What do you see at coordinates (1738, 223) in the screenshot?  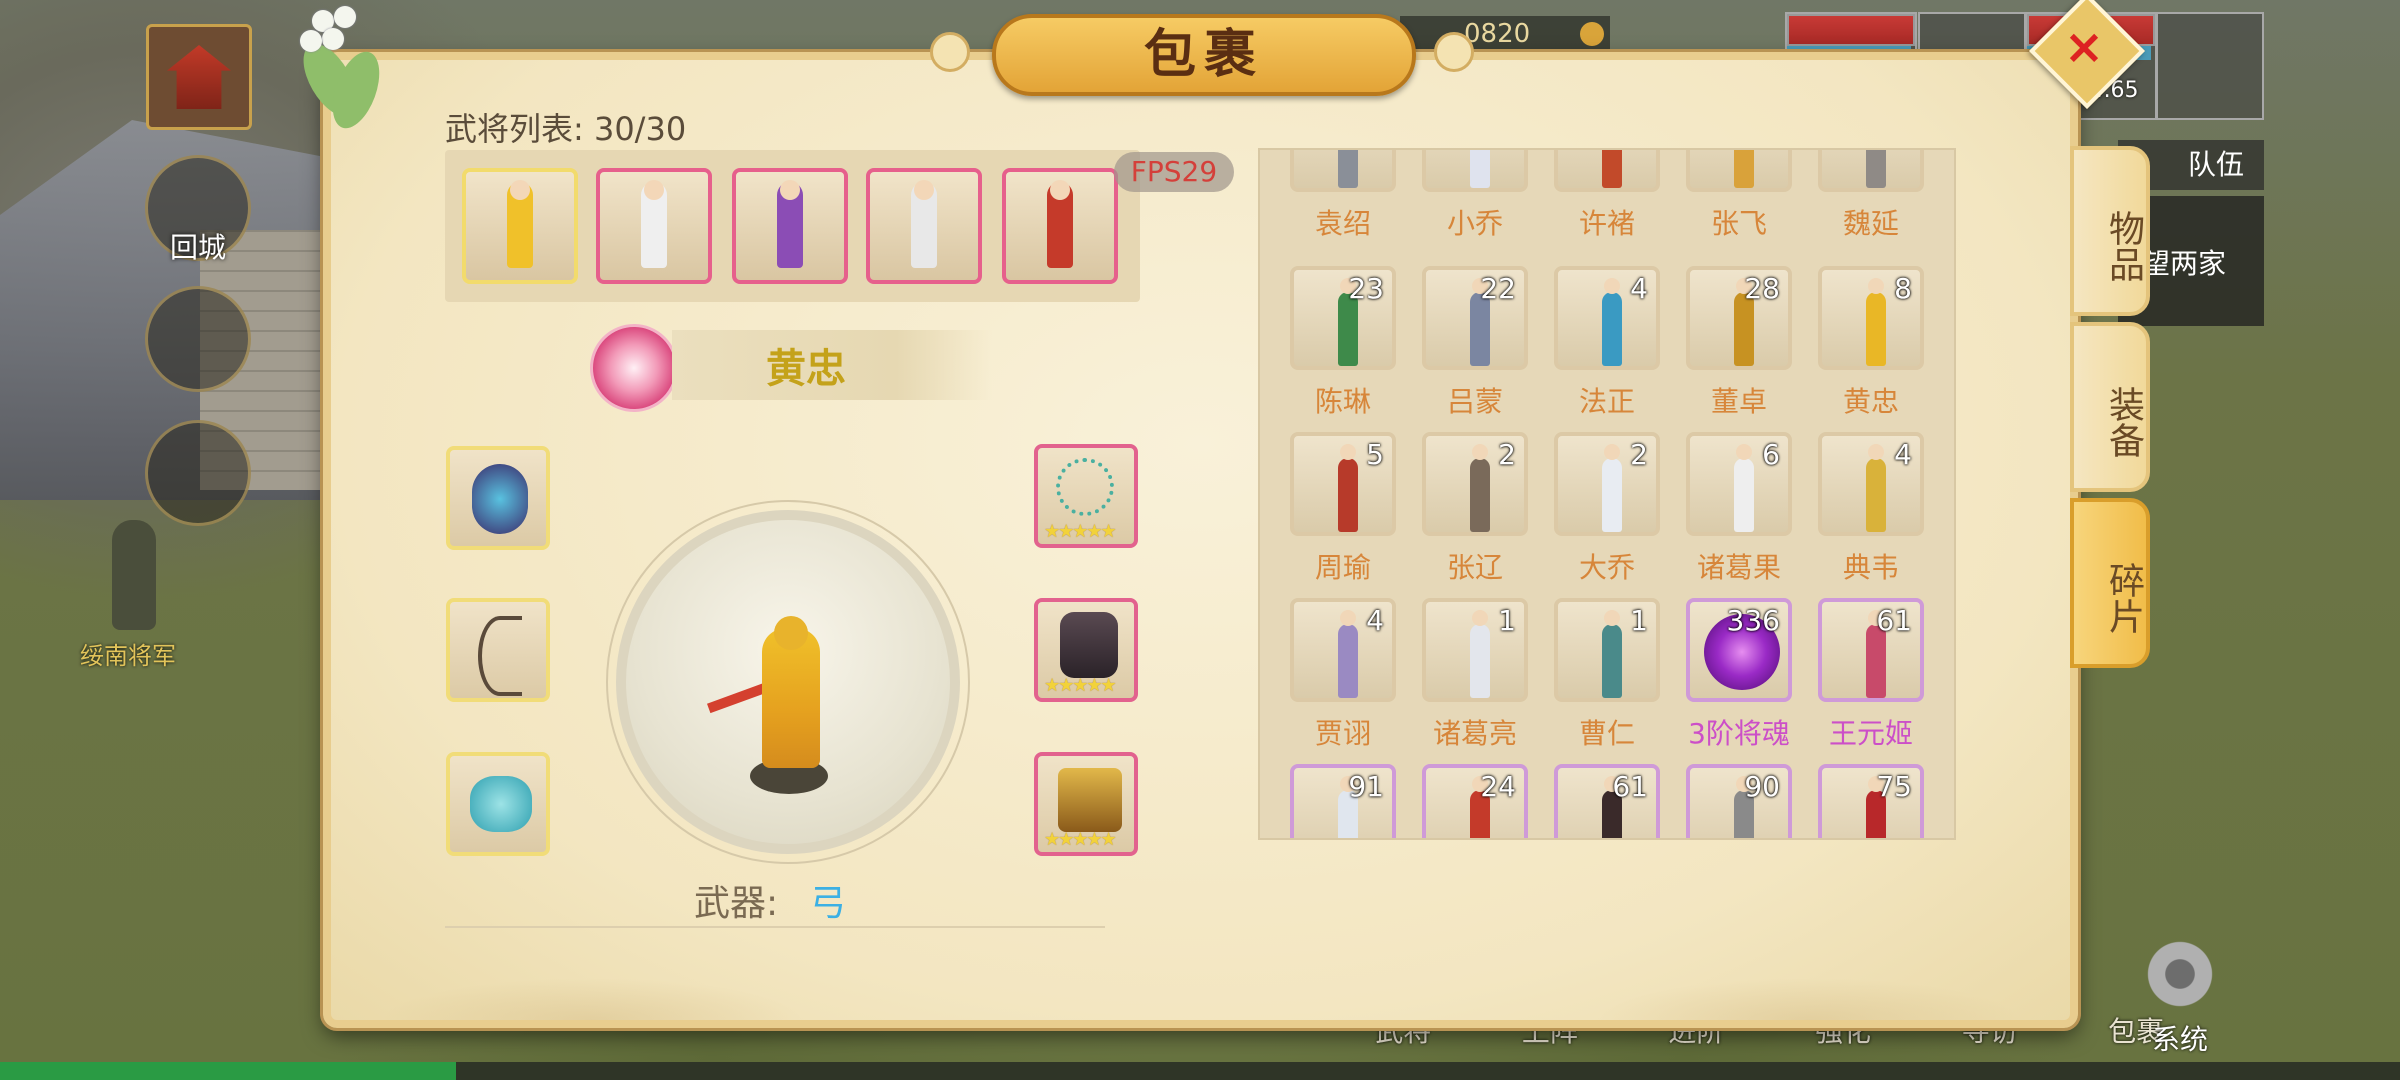 I see `fragment-name: 张飞` at bounding box center [1738, 223].